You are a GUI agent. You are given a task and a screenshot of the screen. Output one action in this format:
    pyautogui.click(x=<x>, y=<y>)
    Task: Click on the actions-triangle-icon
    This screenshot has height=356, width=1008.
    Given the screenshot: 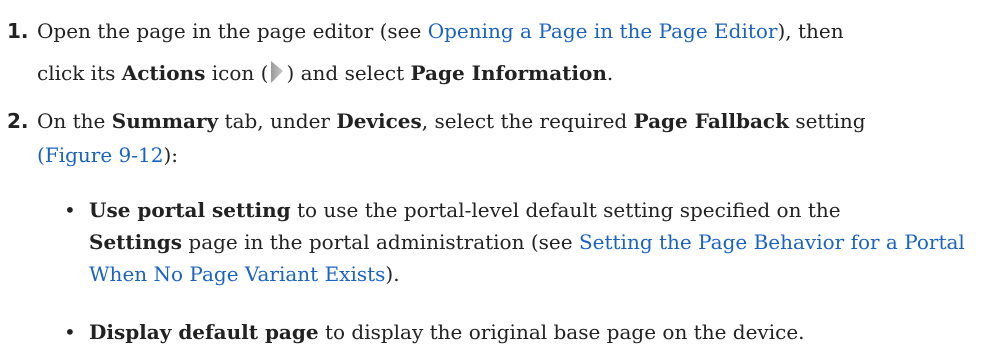 What is the action you would take?
    pyautogui.click(x=277, y=72)
    